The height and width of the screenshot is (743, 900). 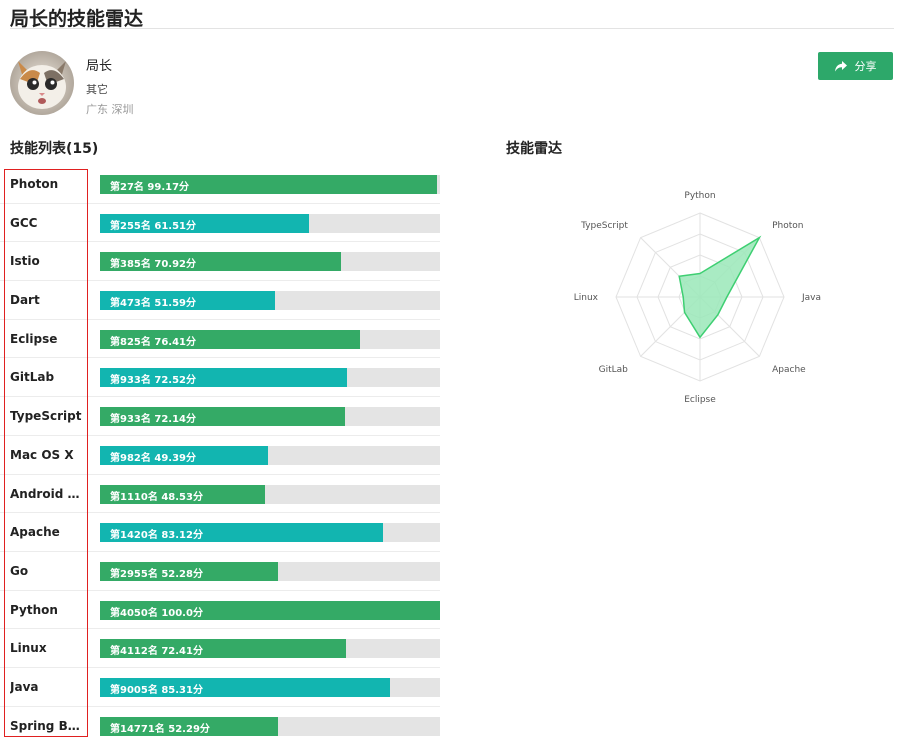 I want to click on skill-score-bar: 第933名 72.52分, so click(x=270, y=378).